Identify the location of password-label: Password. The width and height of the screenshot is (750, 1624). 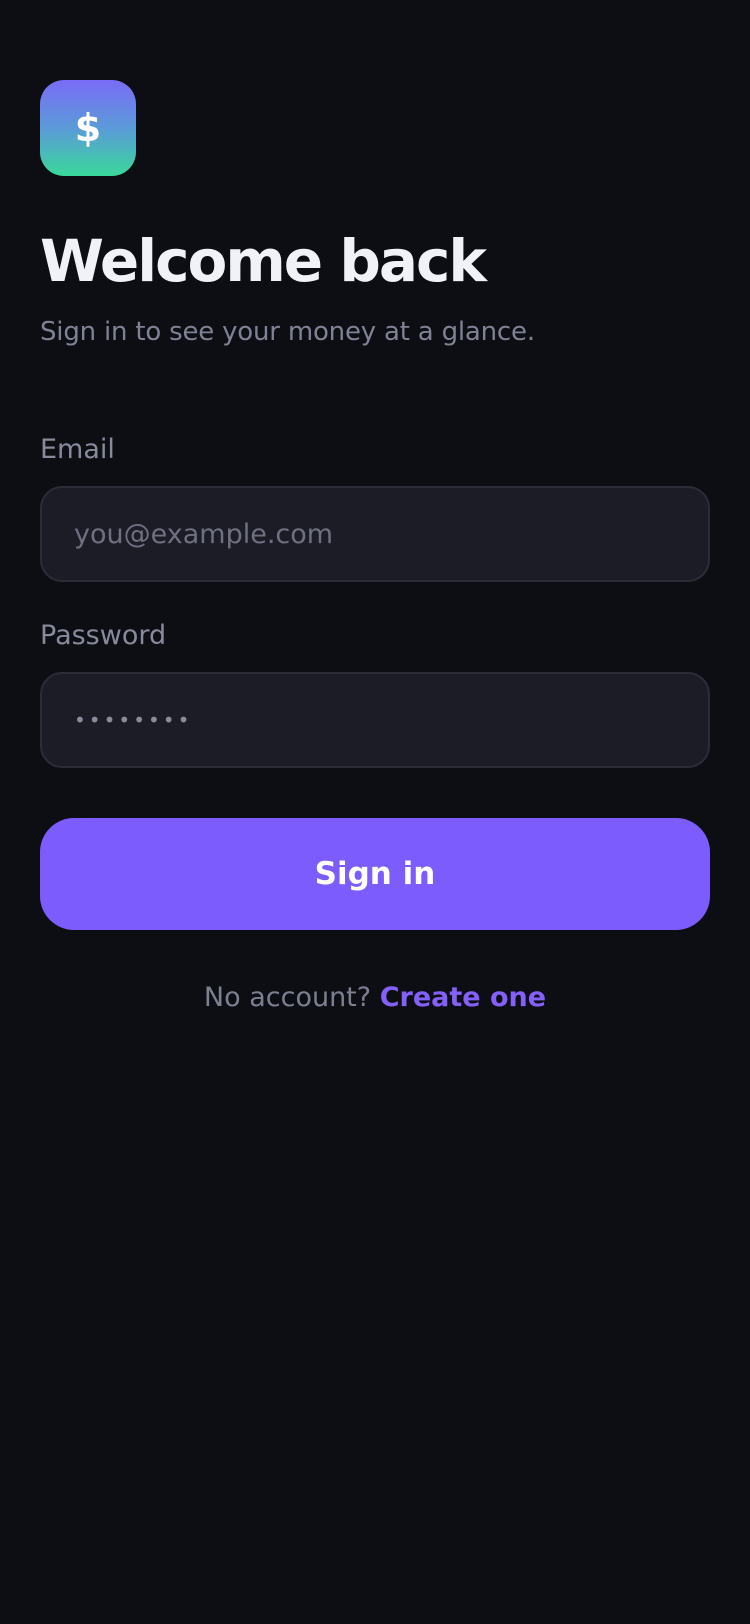
(103, 635).